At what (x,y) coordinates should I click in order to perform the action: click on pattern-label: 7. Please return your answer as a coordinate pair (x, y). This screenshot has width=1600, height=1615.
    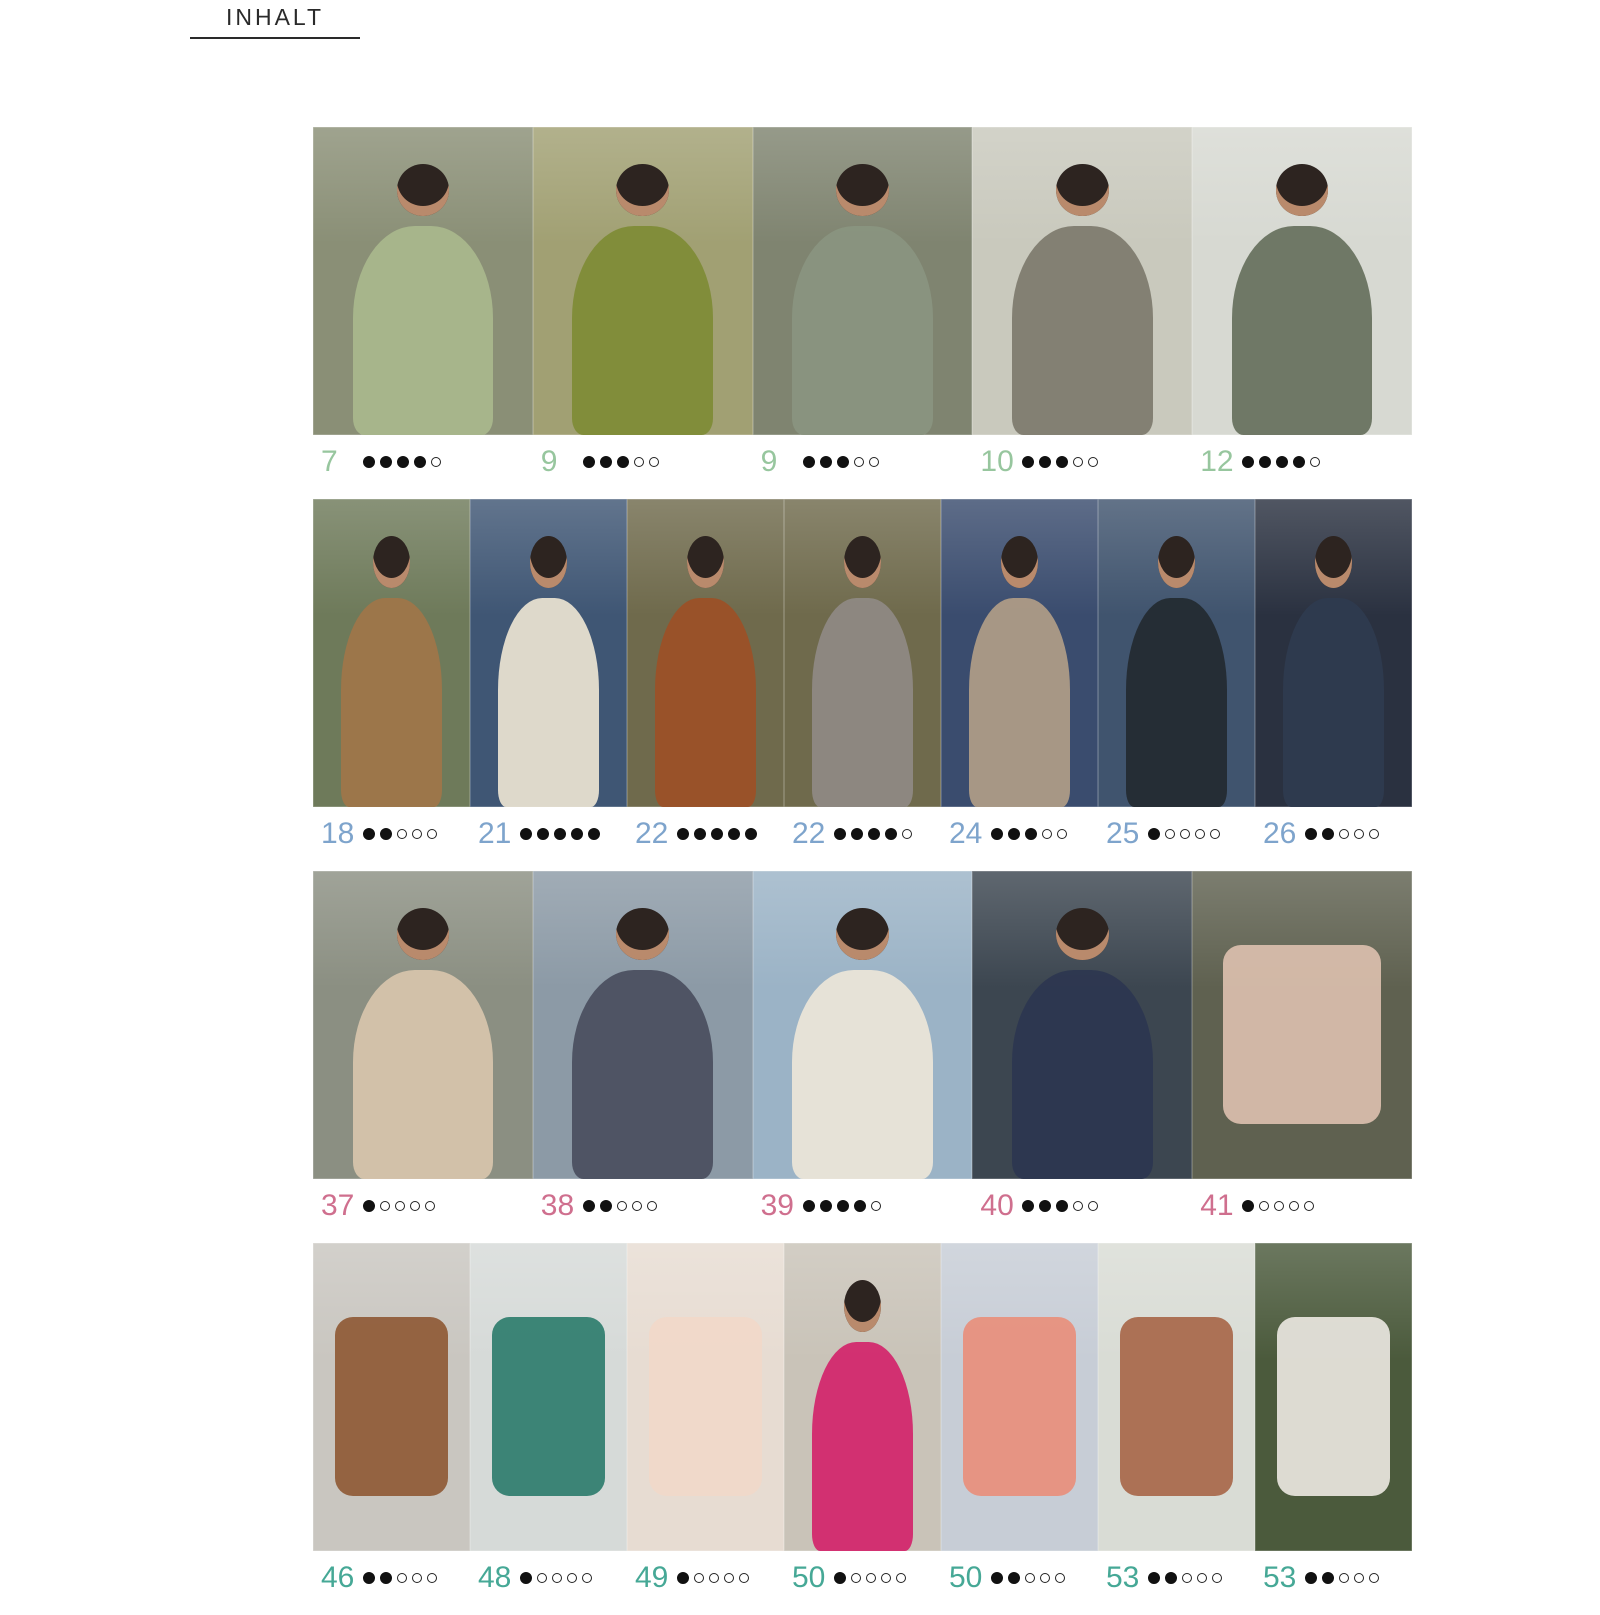
    Looking at the image, I should click on (423, 462).